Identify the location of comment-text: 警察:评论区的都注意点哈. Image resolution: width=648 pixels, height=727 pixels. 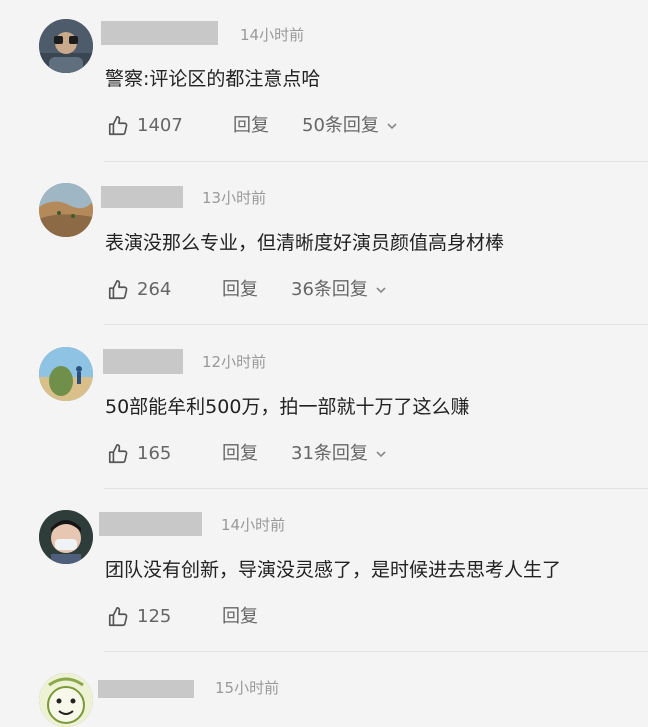
(213, 79).